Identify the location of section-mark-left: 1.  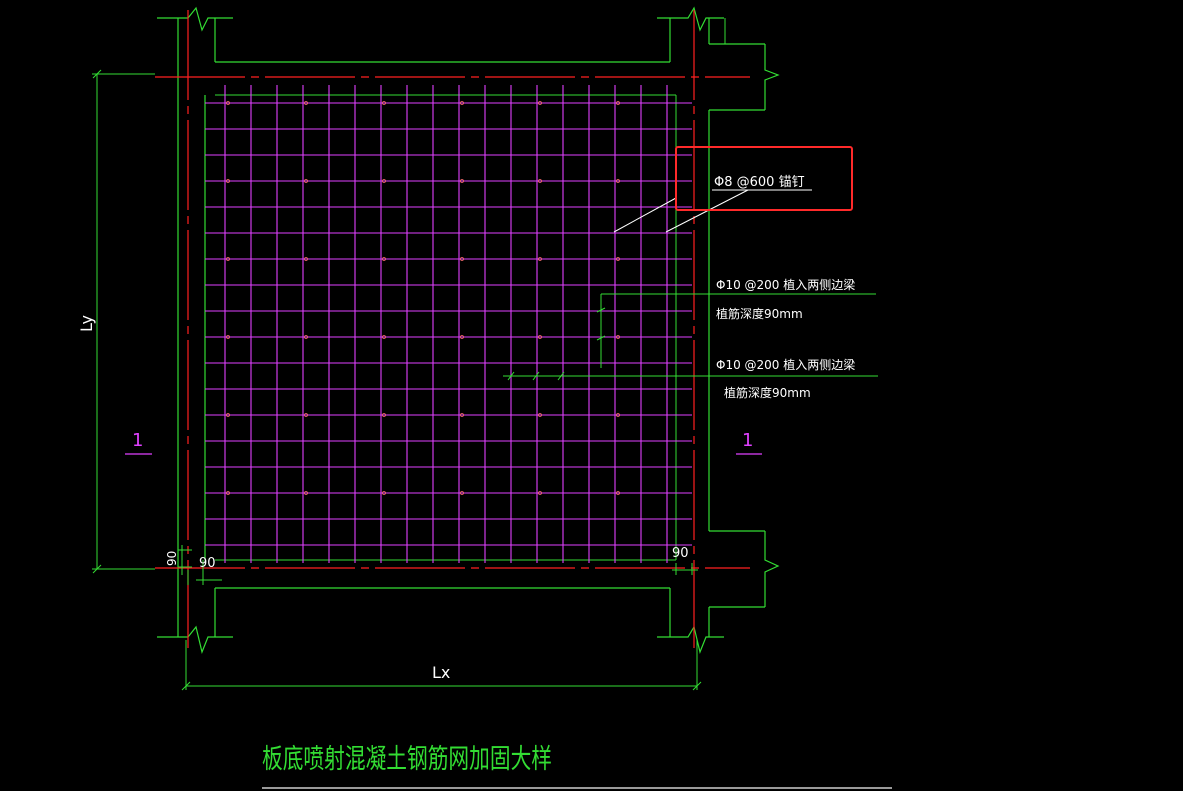
(137, 440).